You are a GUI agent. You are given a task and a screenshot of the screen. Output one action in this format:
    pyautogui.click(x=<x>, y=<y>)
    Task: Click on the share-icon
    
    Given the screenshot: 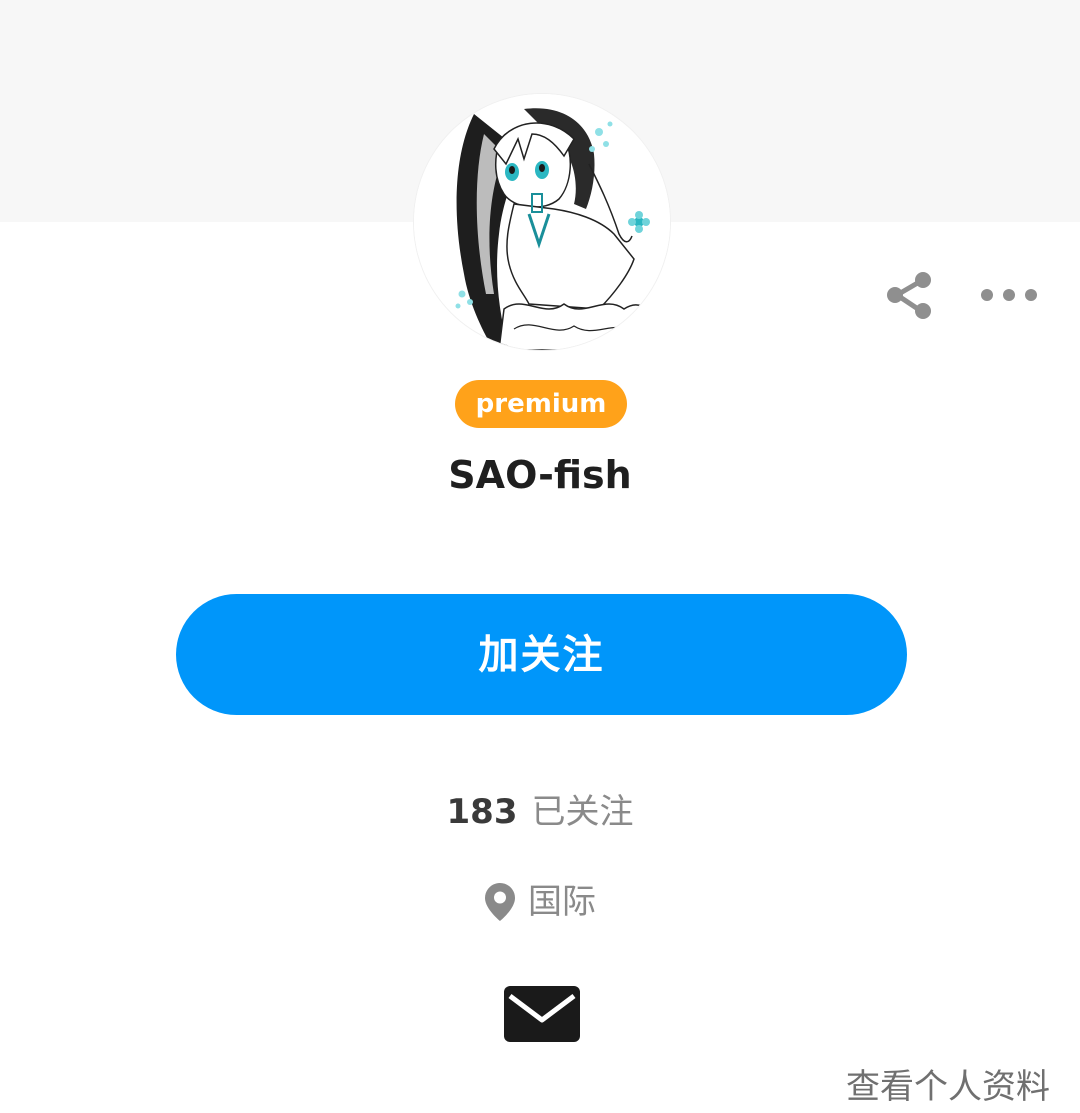 What is the action you would take?
    pyautogui.click(x=909, y=295)
    